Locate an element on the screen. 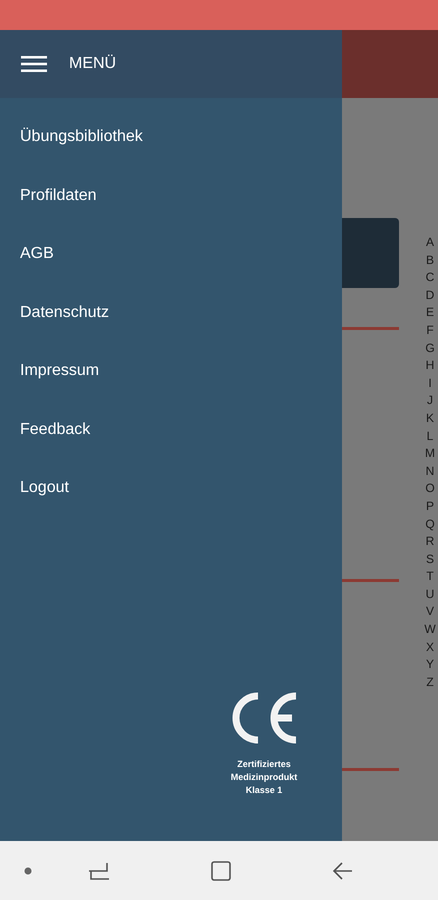  menu-item: Impressum is located at coordinates (60, 388).